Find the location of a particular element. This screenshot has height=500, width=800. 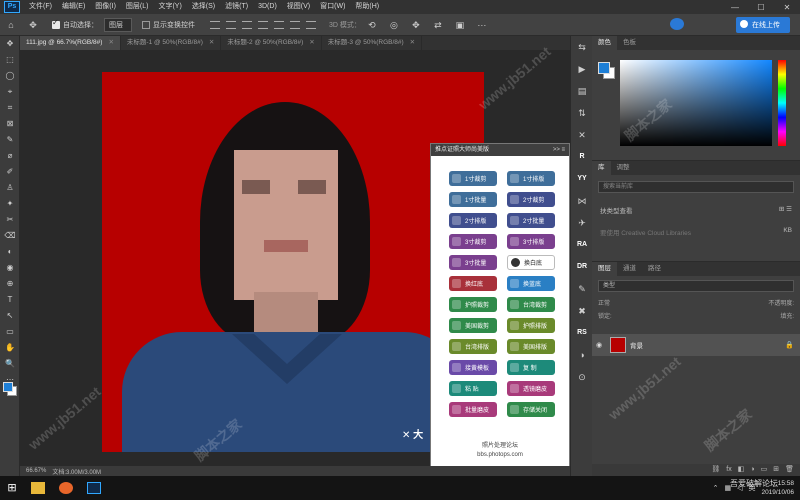

align-center-icon is located at coordinates (231, 24).